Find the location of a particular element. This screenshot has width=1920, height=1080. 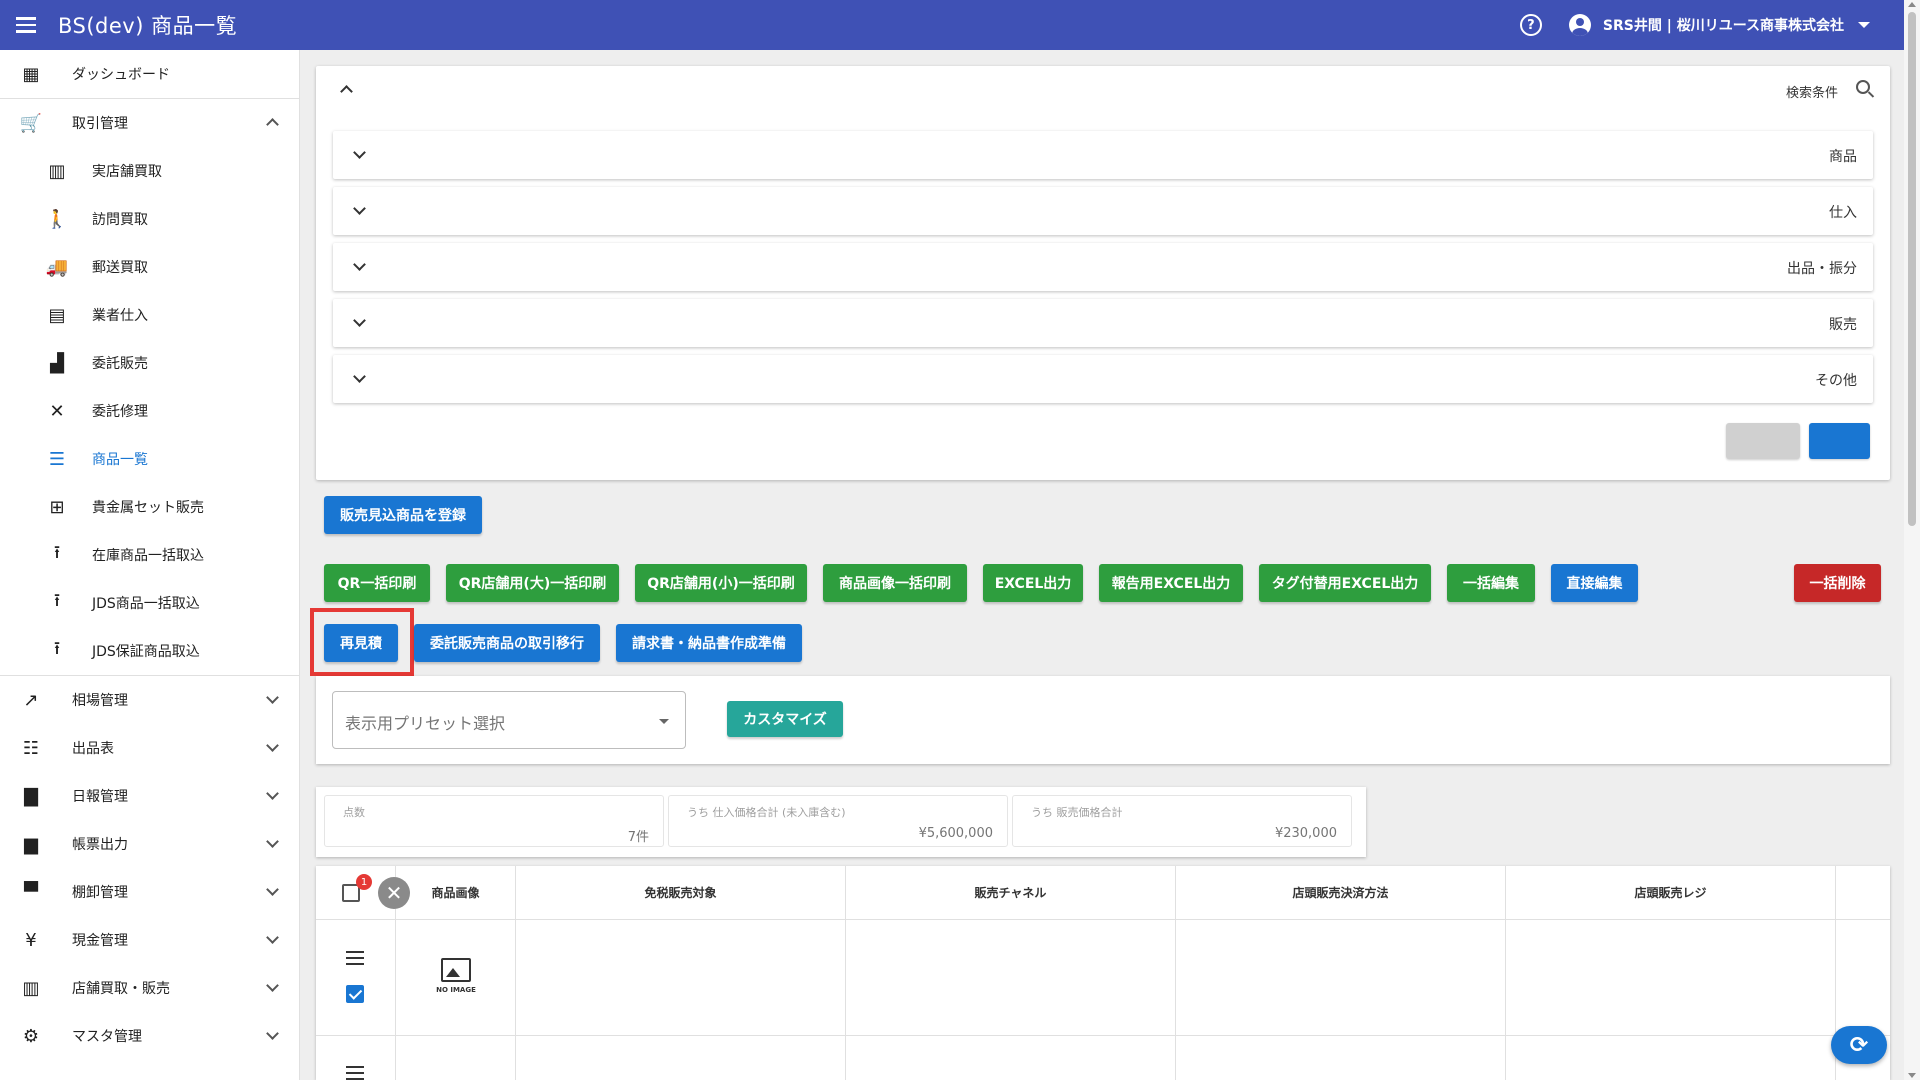

summary-value: ¥230,000 is located at coordinates (1305, 833).